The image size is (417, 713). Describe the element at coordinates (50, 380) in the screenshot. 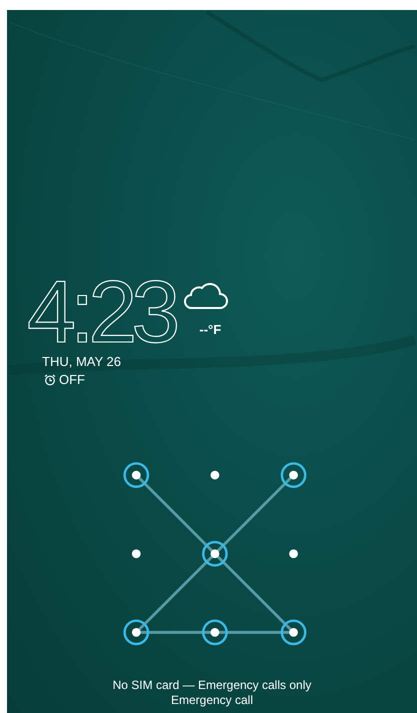

I see `alarm-clock-icon` at that location.